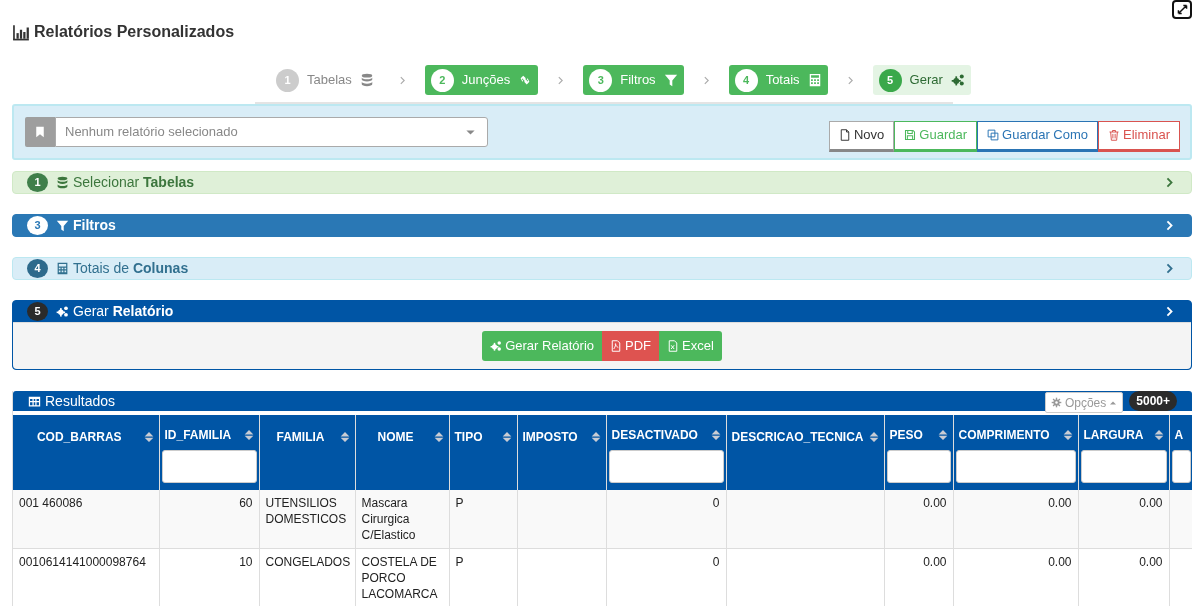  What do you see at coordinates (82, 561) in the screenshot?
I see `table-cell: 0010614141000098764` at bounding box center [82, 561].